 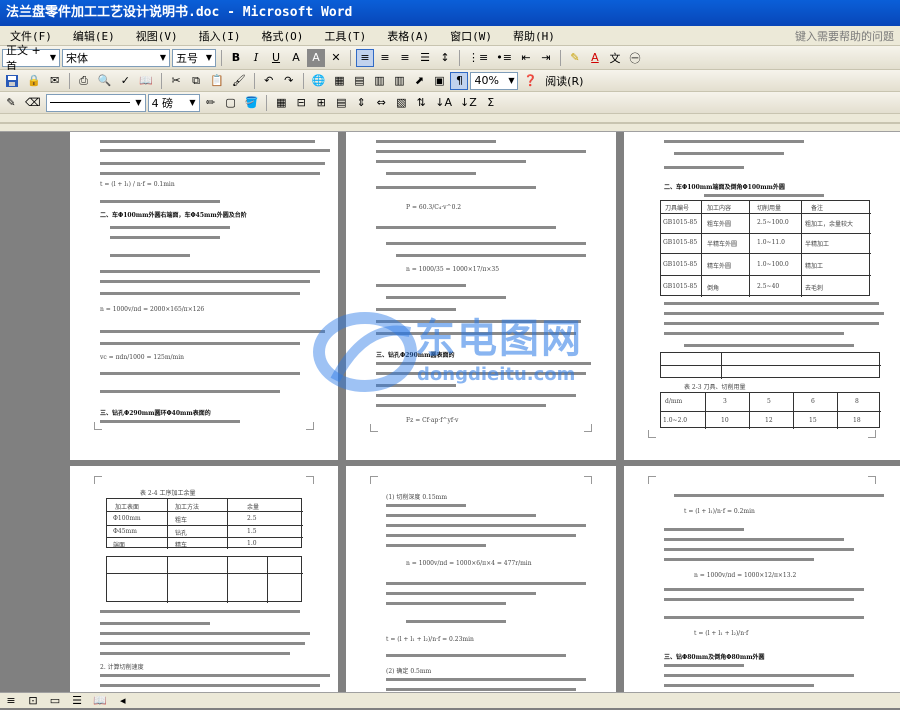 What do you see at coordinates (181, 533) in the screenshot?
I see `p4-td-1-1: 钻孔` at bounding box center [181, 533].